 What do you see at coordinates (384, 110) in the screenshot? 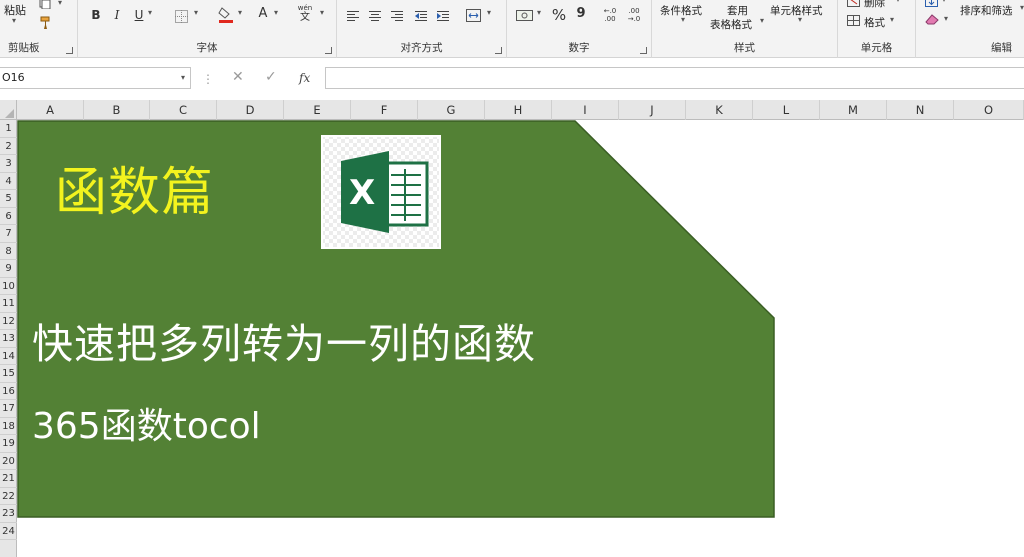
I see `column-header-f: F` at bounding box center [384, 110].